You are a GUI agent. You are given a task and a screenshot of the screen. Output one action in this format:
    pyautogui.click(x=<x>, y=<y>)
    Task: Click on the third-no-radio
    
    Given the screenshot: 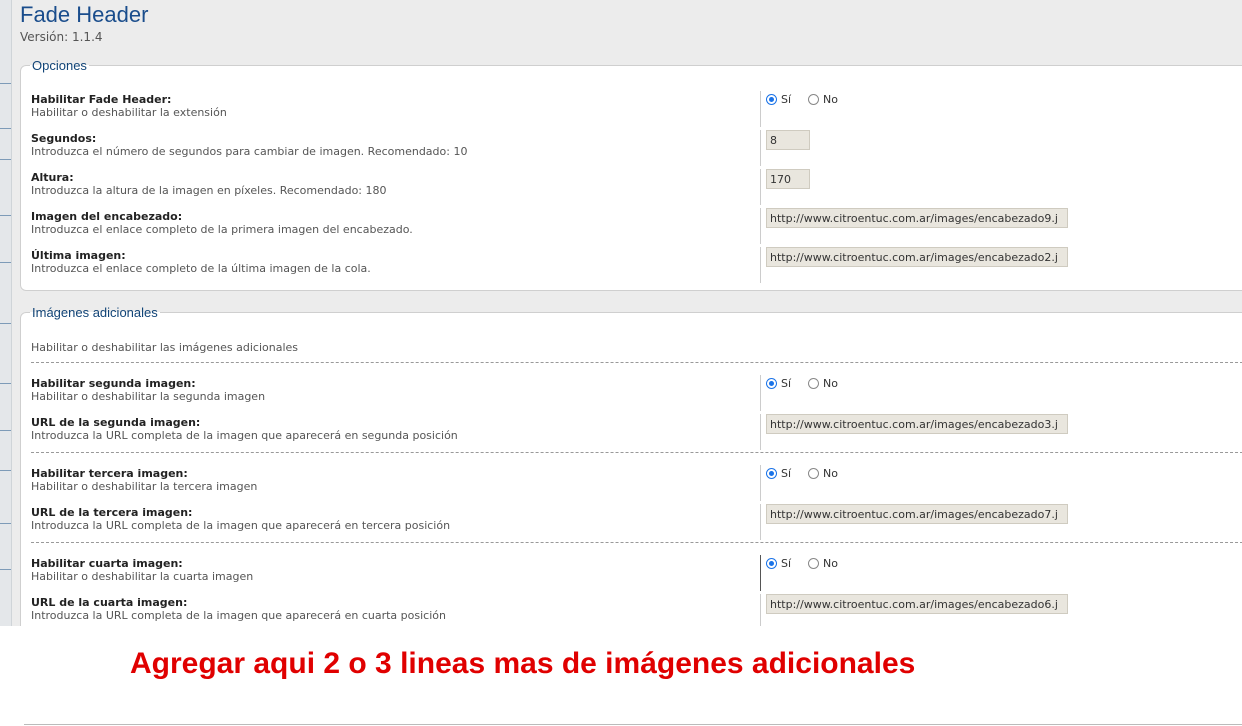 What is the action you would take?
    pyautogui.click(x=814, y=473)
    